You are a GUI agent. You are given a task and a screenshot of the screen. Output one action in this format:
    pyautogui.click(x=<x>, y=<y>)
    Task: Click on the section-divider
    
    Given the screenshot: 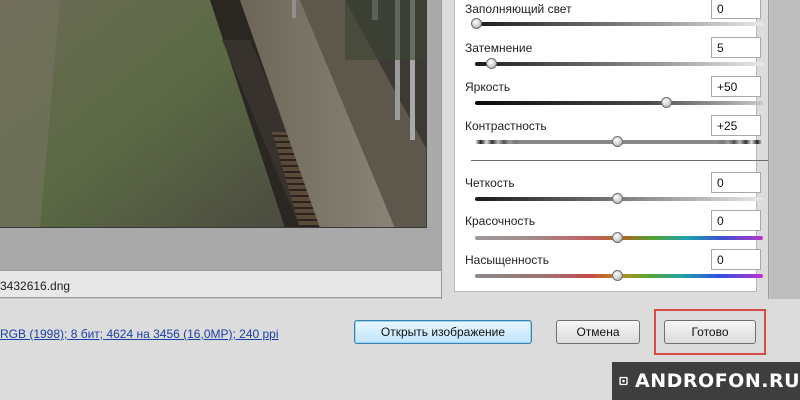 What is the action you would take?
    pyautogui.click(x=619, y=160)
    